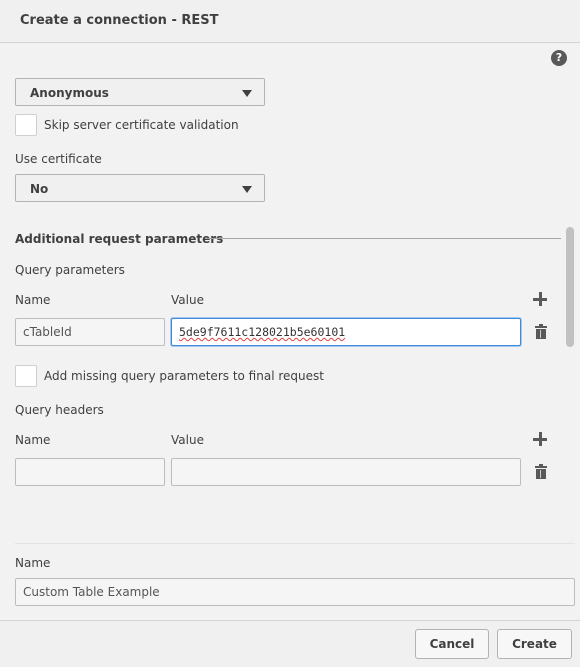 This screenshot has width=580, height=667. I want to click on dialog-footer, so click(290, 643).